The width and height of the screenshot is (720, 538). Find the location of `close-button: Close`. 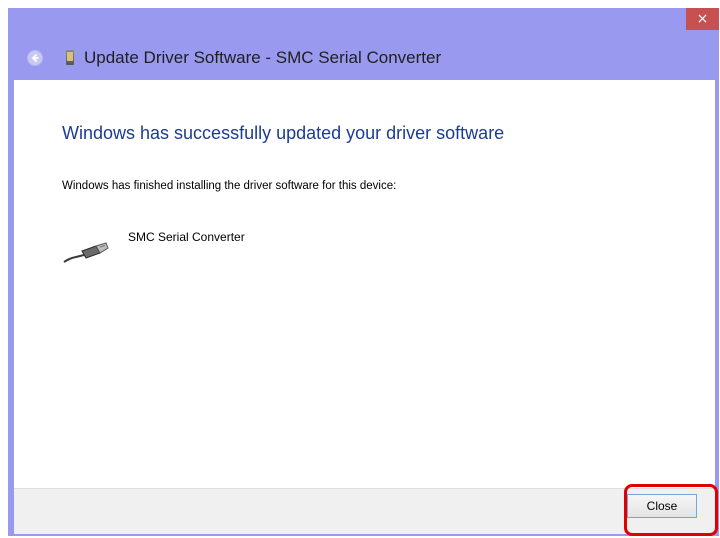

close-button: Close is located at coordinates (662, 506).